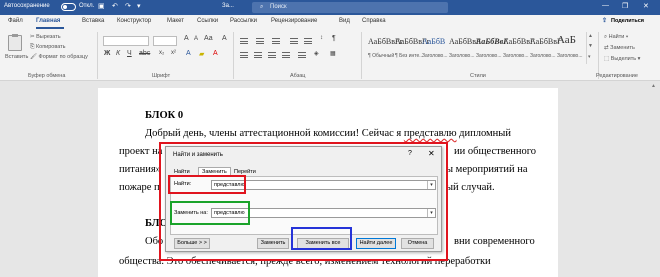 The image size is (660, 277). What do you see at coordinates (350, 7) in the screenshot?
I see `search-box: ⌕ Поиск` at bounding box center [350, 7].